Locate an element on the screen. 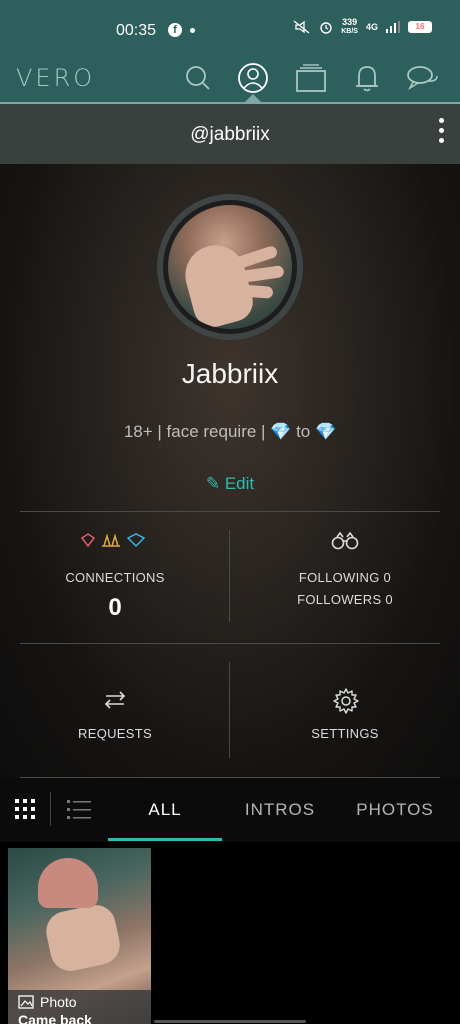 The image size is (460, 1024). swap-arrows-icon is located at coordinates (115, 700).